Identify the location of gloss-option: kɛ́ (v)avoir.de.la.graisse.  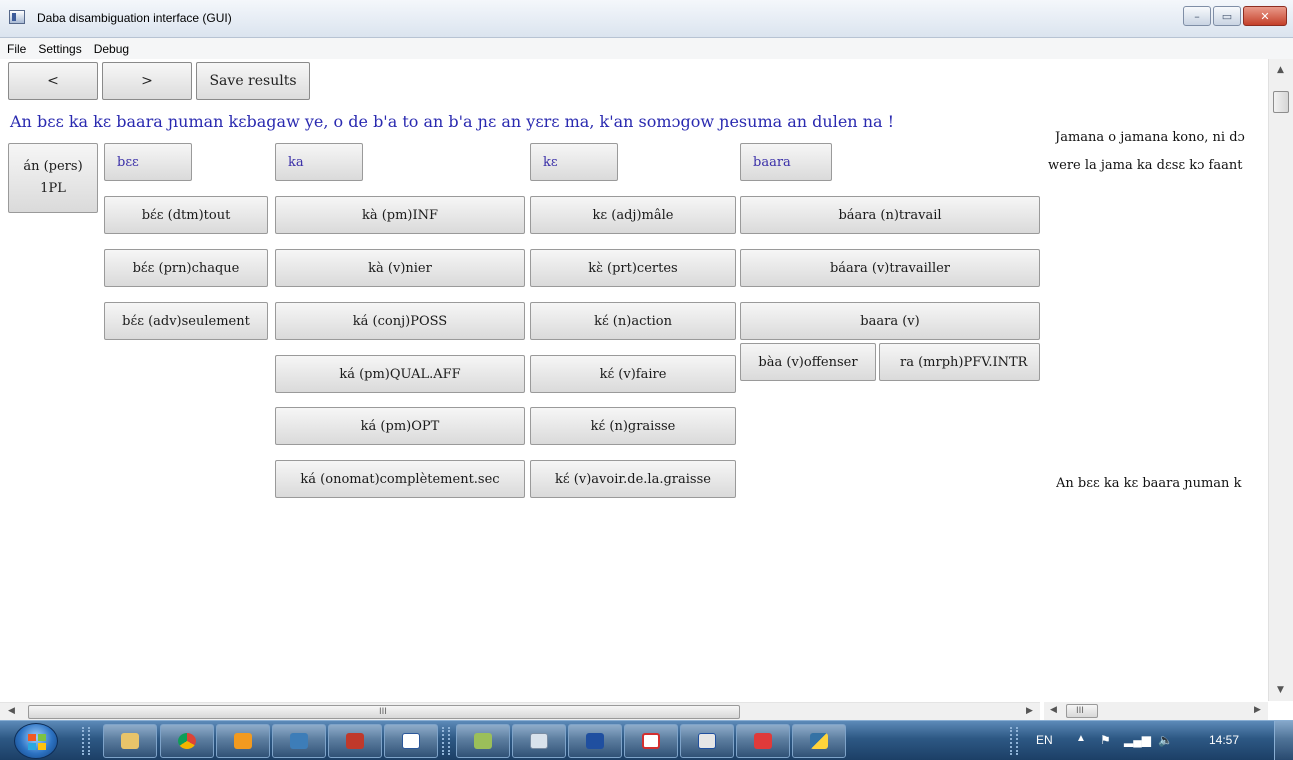
(633, 479).